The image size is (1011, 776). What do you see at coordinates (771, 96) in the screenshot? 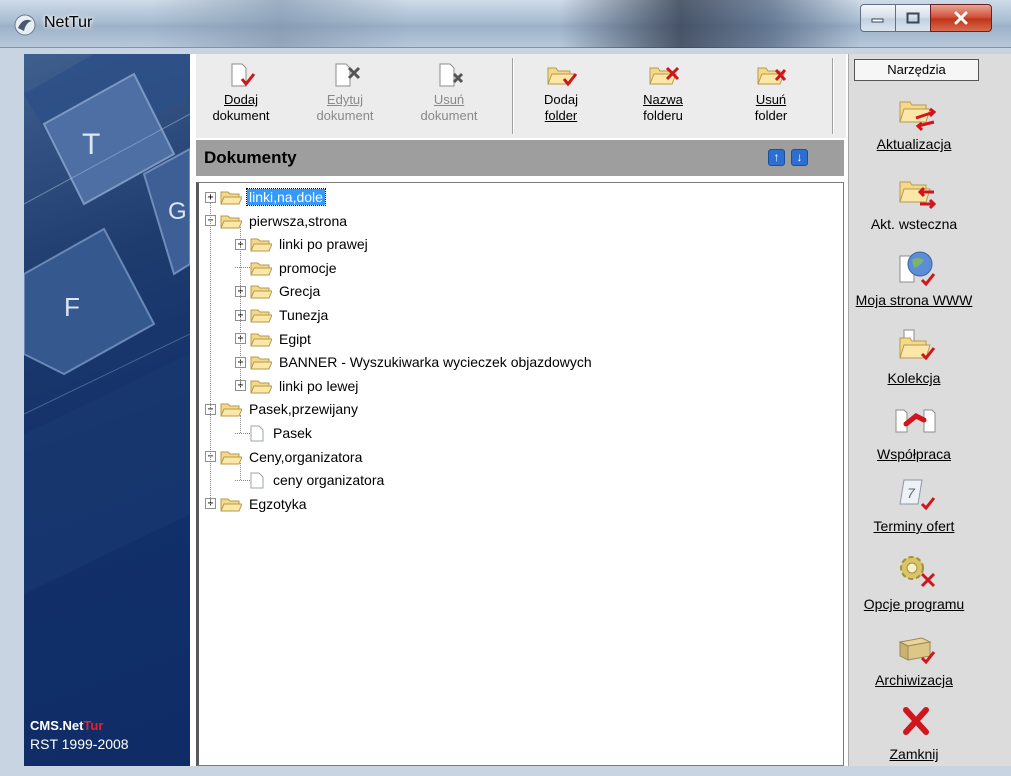
I see `delete-folder-button: Usuń folder` at bounding box center [771, 96].